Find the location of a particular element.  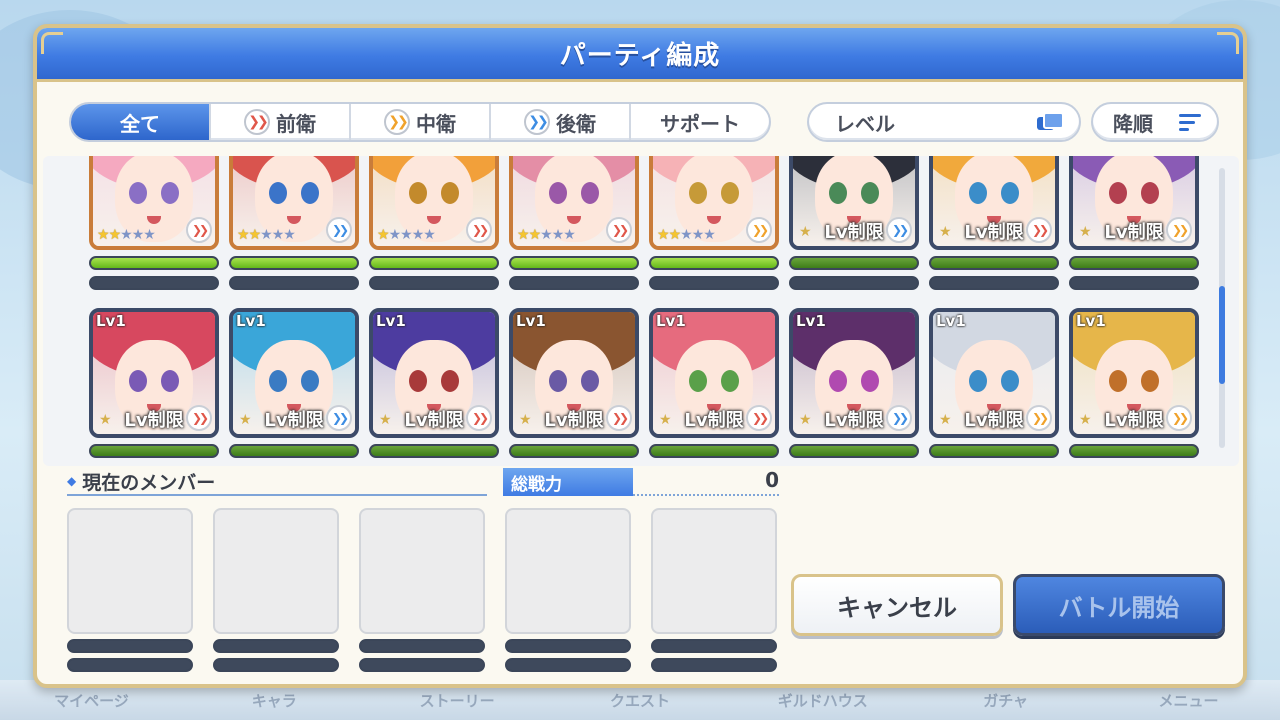

sort-order-icon is located at coordinates (1190, 122).